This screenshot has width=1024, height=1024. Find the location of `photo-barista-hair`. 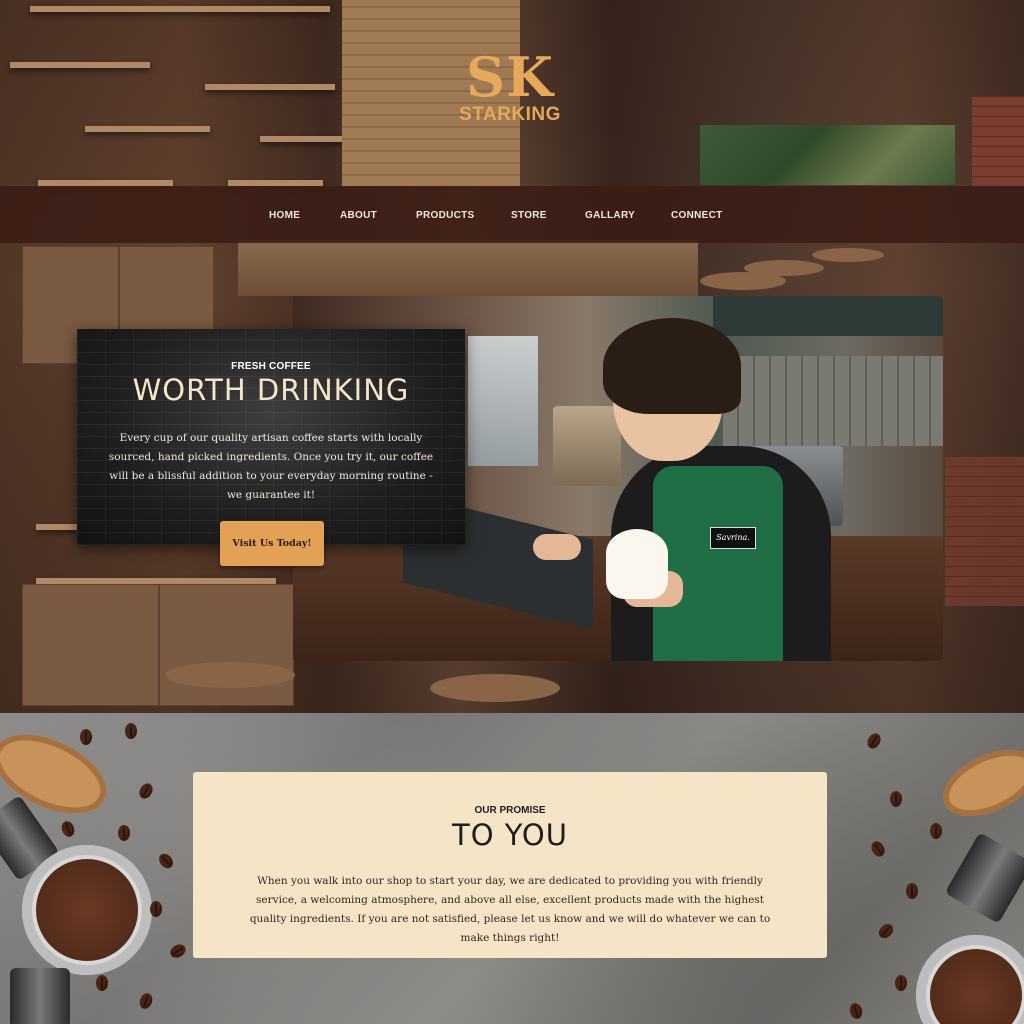

photo-barista-hair is located at coordinates (672, 366).